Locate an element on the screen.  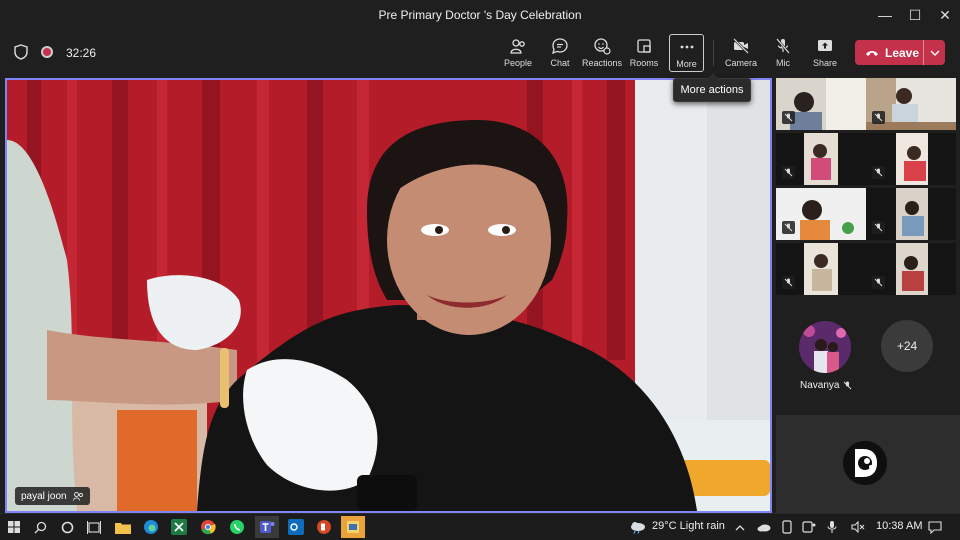
mic-button: Mic is located at coordinates (783, 53).